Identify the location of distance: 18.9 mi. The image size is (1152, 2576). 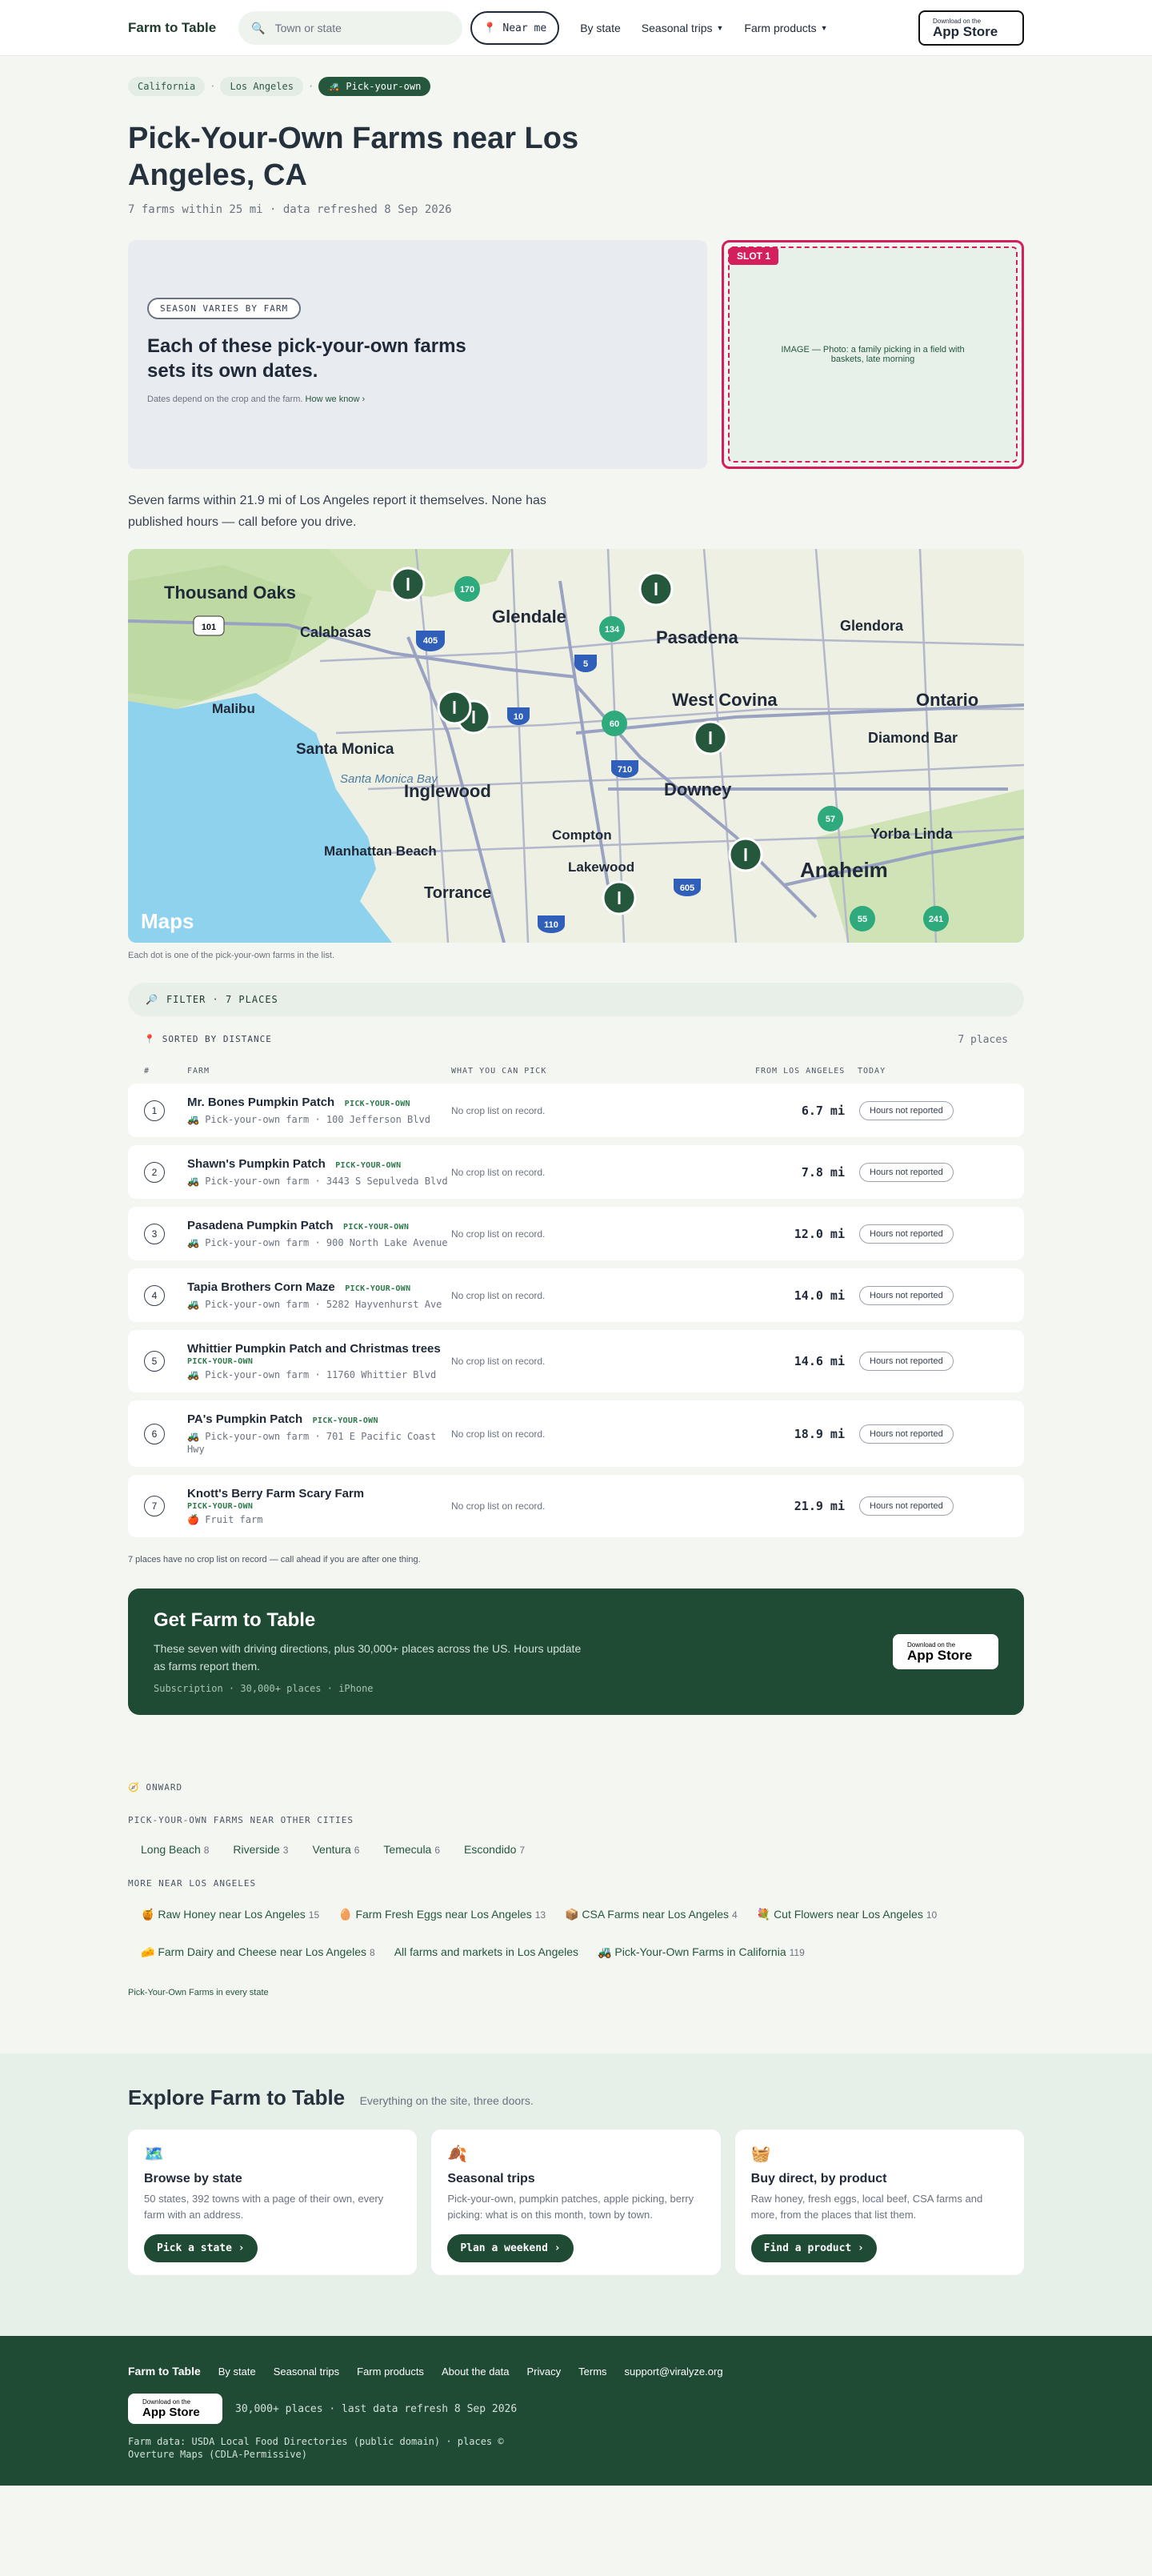
(819, 1433).